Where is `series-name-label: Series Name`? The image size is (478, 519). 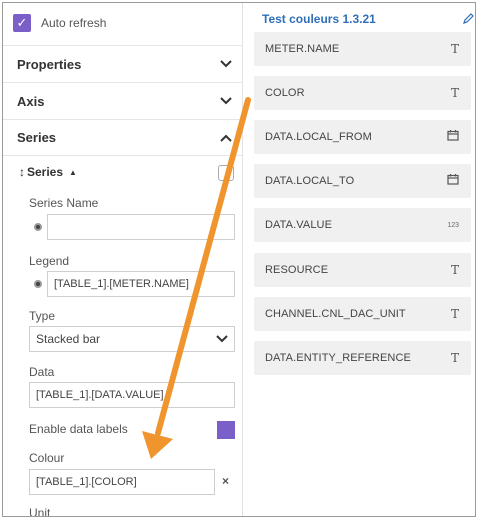
series-name-label: Series Name is located at coordinates (64, 203).